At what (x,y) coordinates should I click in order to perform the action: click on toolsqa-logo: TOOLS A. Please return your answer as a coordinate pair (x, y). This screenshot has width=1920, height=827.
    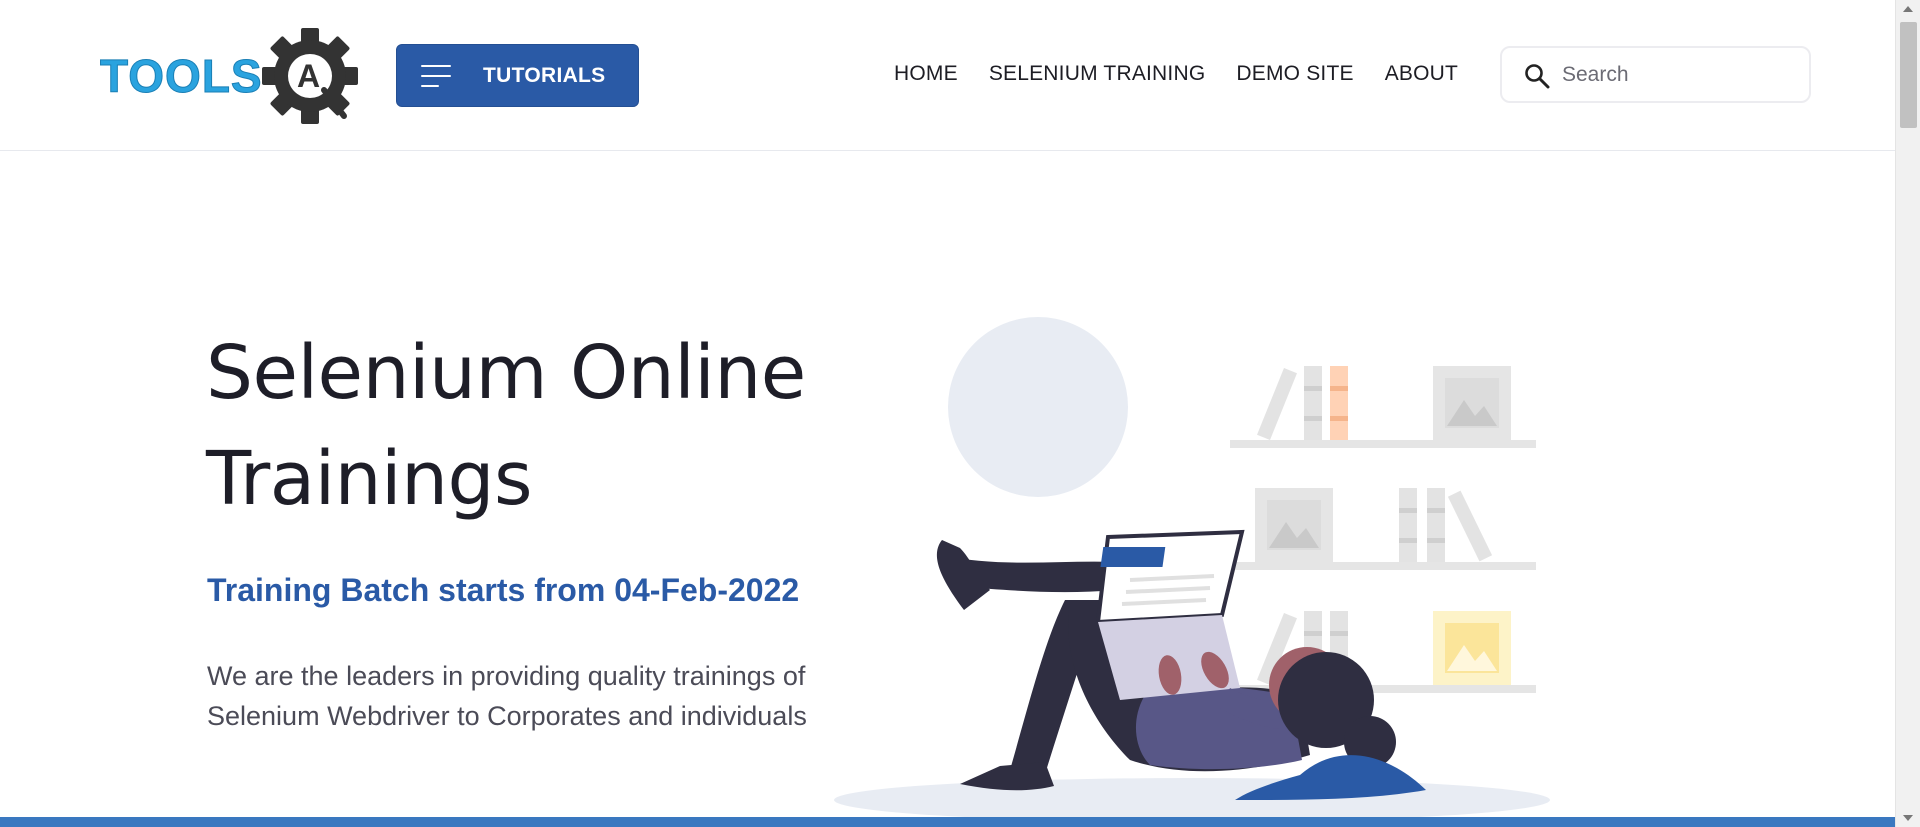
    Looking at the image, I should click on (230, 76).